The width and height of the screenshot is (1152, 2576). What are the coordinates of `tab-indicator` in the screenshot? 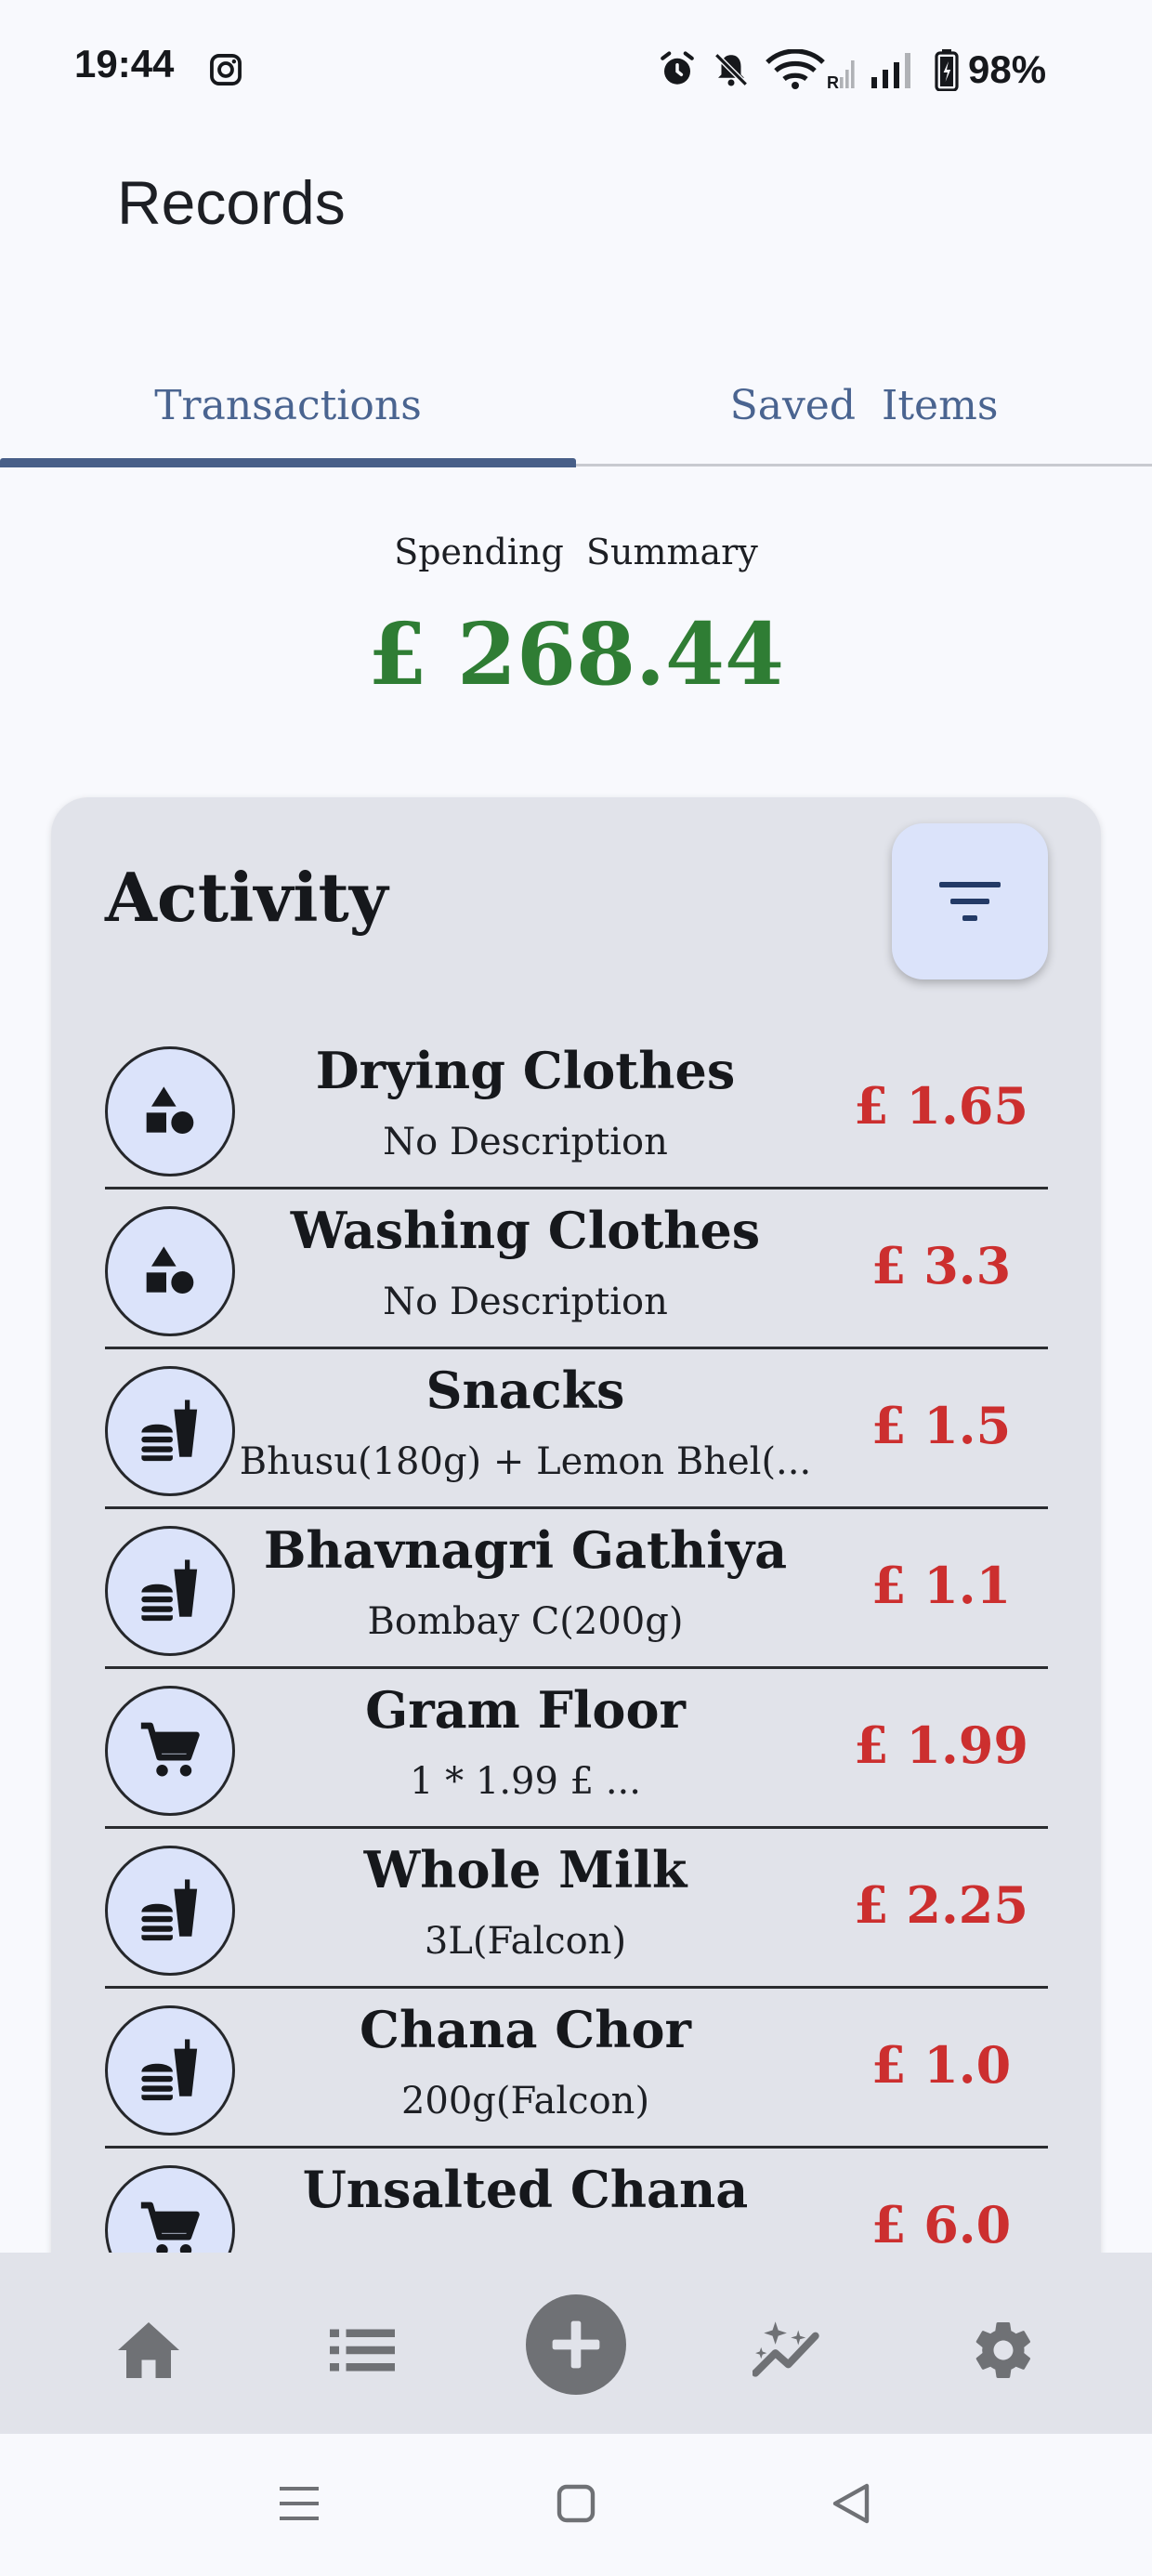 It's located at (288, 462).